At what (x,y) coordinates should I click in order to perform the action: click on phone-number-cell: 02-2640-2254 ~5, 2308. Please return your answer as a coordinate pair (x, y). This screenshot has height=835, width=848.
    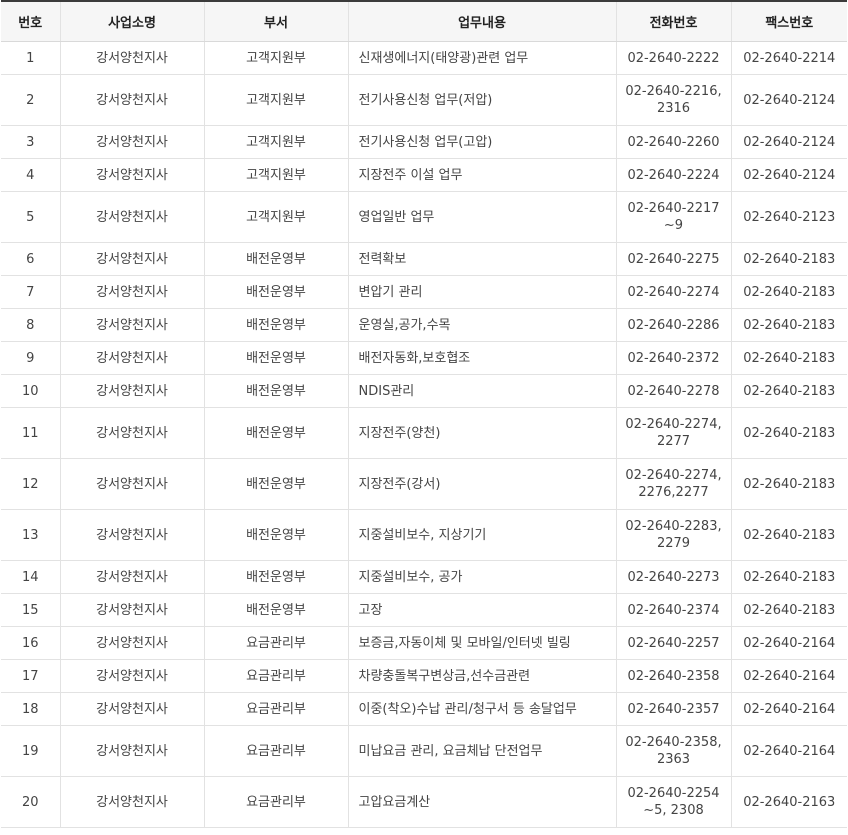
    Looking at the image, I should click on (673, 802).